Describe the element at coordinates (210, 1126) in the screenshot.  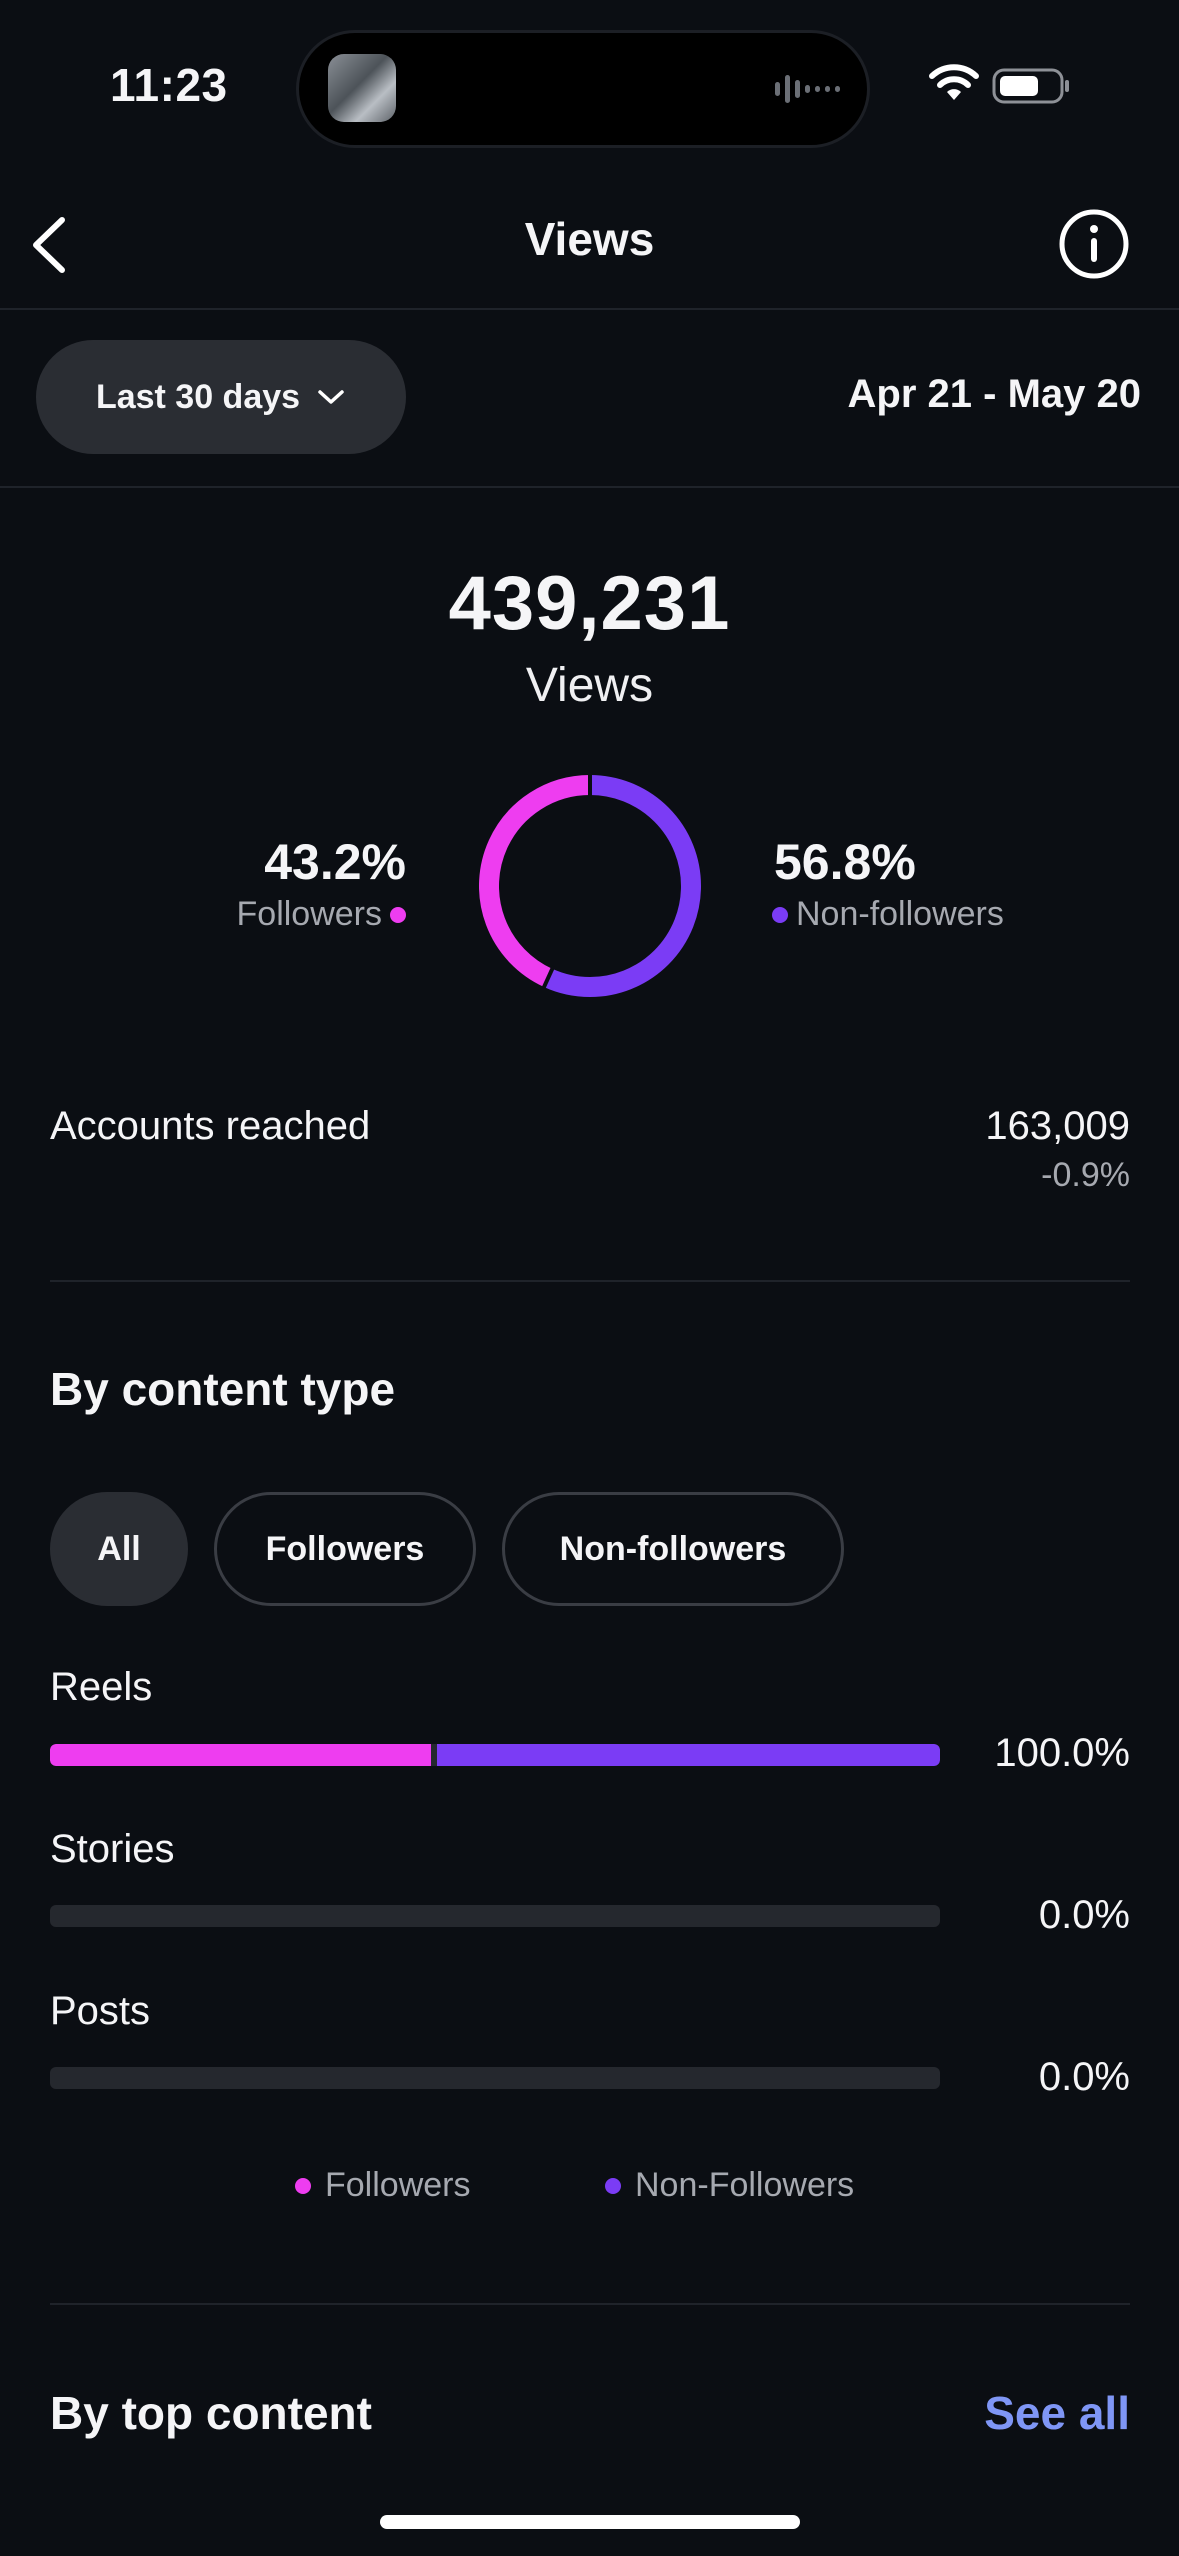
I see `accounts-reached-label: Accounts reached` at that location.